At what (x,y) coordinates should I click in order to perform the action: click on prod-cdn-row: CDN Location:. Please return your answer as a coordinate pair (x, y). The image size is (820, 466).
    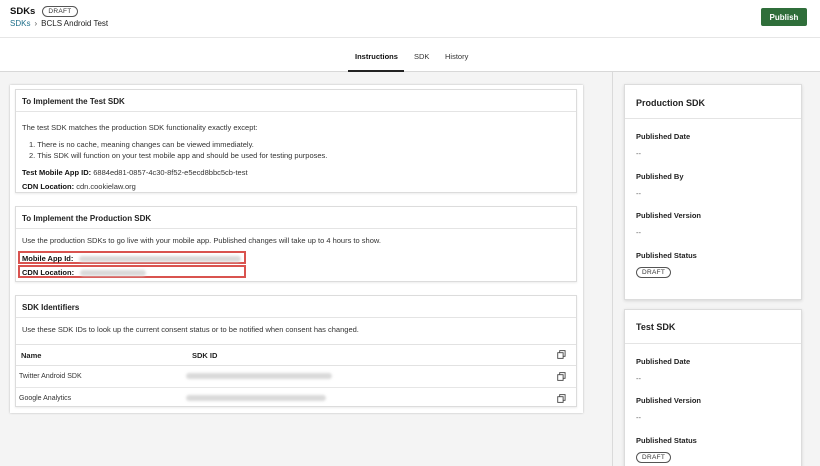
    Looking at the image, I should click on (84, 272).